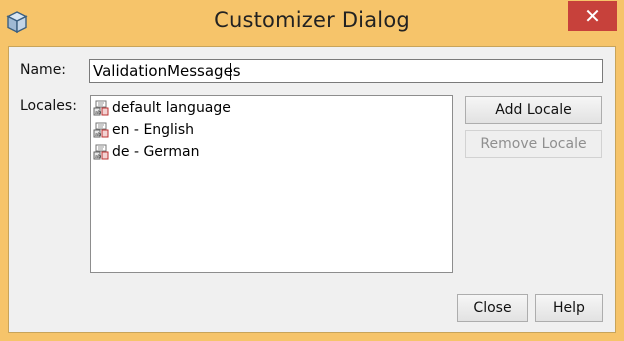  Describe the element at coordinates (592, 16) in the screenshot. I see `window-close-button: ✕` at that location.